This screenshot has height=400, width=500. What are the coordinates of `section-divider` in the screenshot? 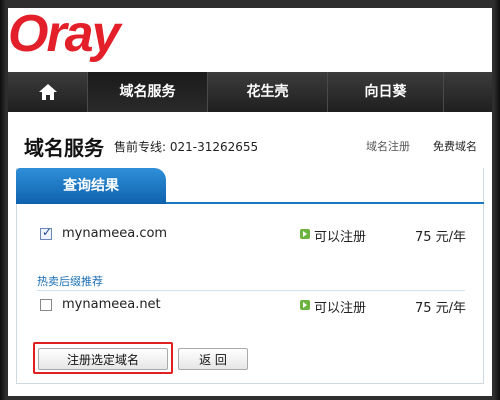 It's located at (251, 290).